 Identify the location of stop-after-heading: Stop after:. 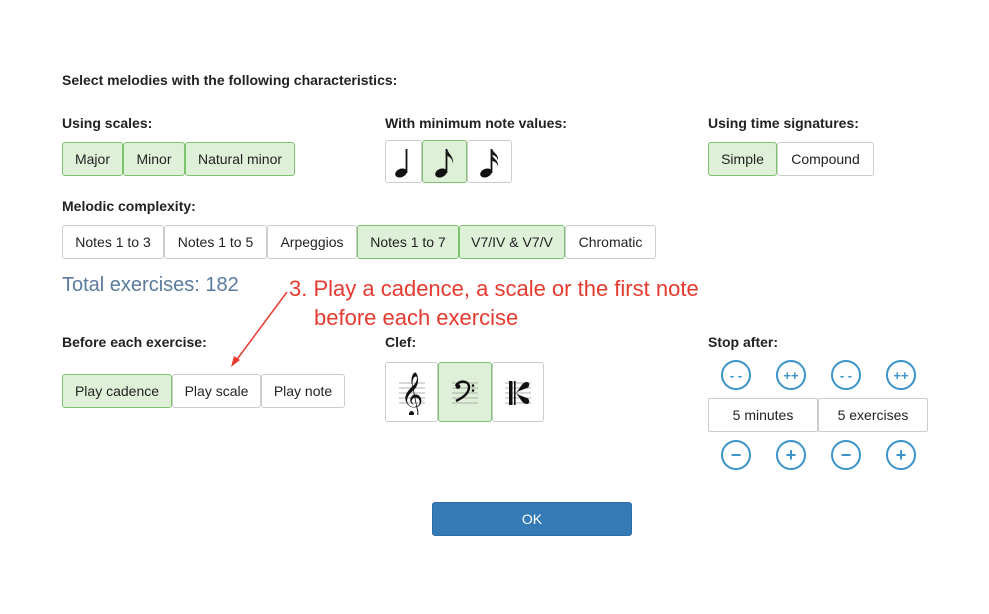
(743, 342).